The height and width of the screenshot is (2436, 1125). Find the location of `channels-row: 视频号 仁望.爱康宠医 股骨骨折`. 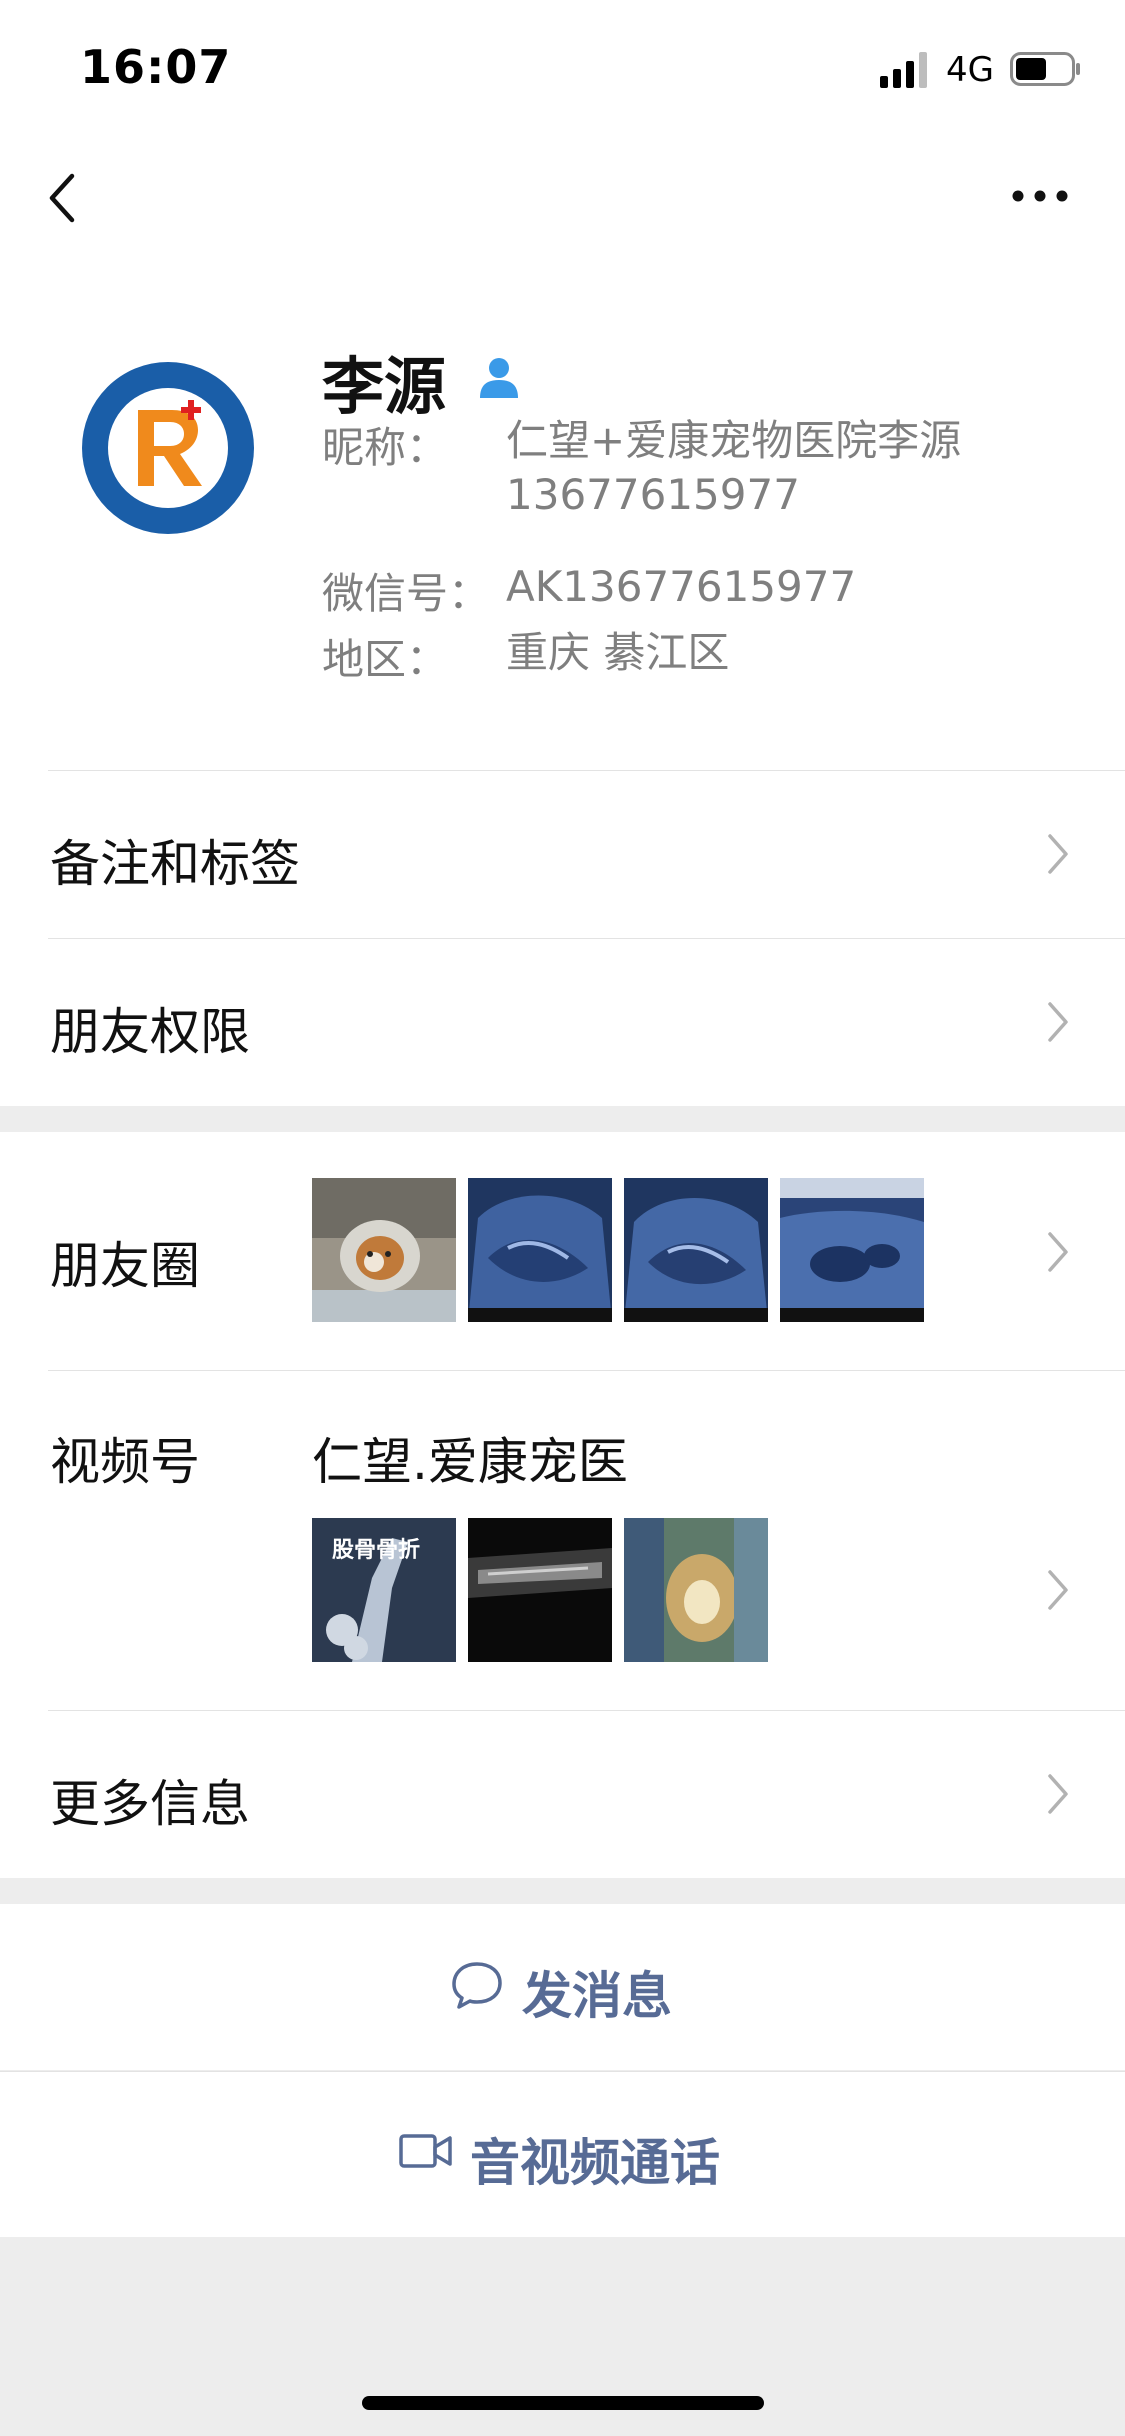

channels-row: 视频号 仁望.爱康宠医 股骨骨折 is located at coordinates (562, 1540).